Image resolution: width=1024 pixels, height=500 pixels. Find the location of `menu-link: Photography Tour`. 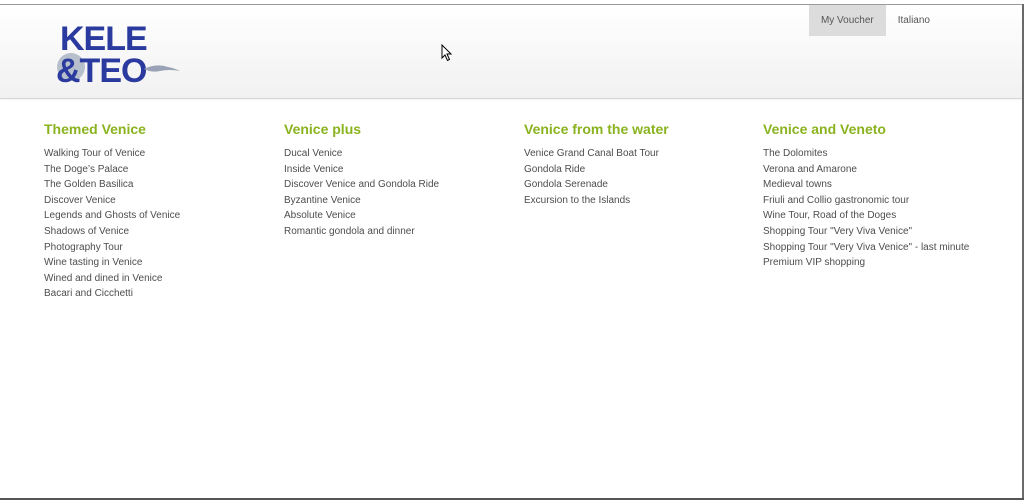

menu-link: Photography Tour is located at coordinates (159, 248).